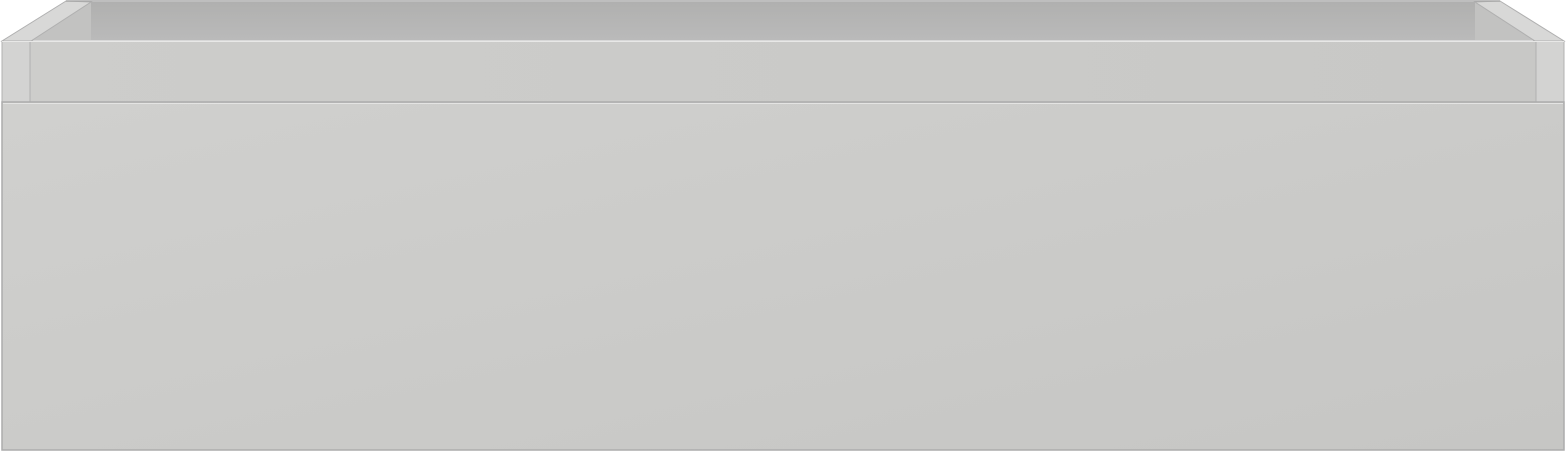  Describe the element at coordinates (783, 21) in the screenshot. I see `drawer-inner-back-wall` at that location.